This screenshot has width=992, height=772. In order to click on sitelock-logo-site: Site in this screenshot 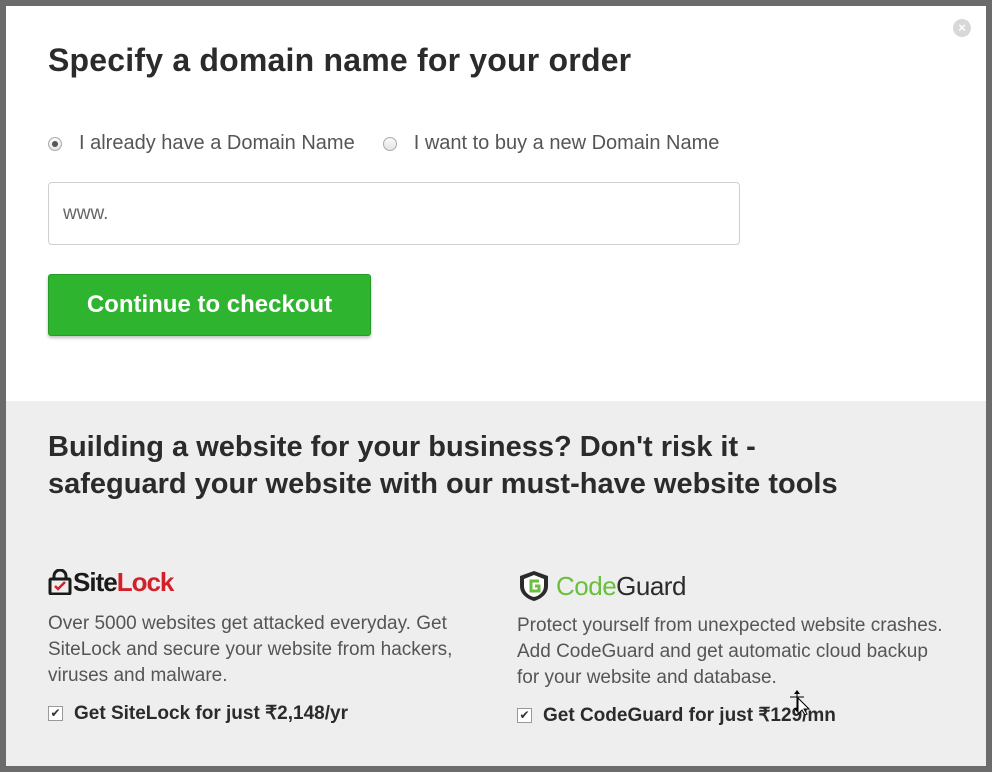, I will do `click(95, 581)`.